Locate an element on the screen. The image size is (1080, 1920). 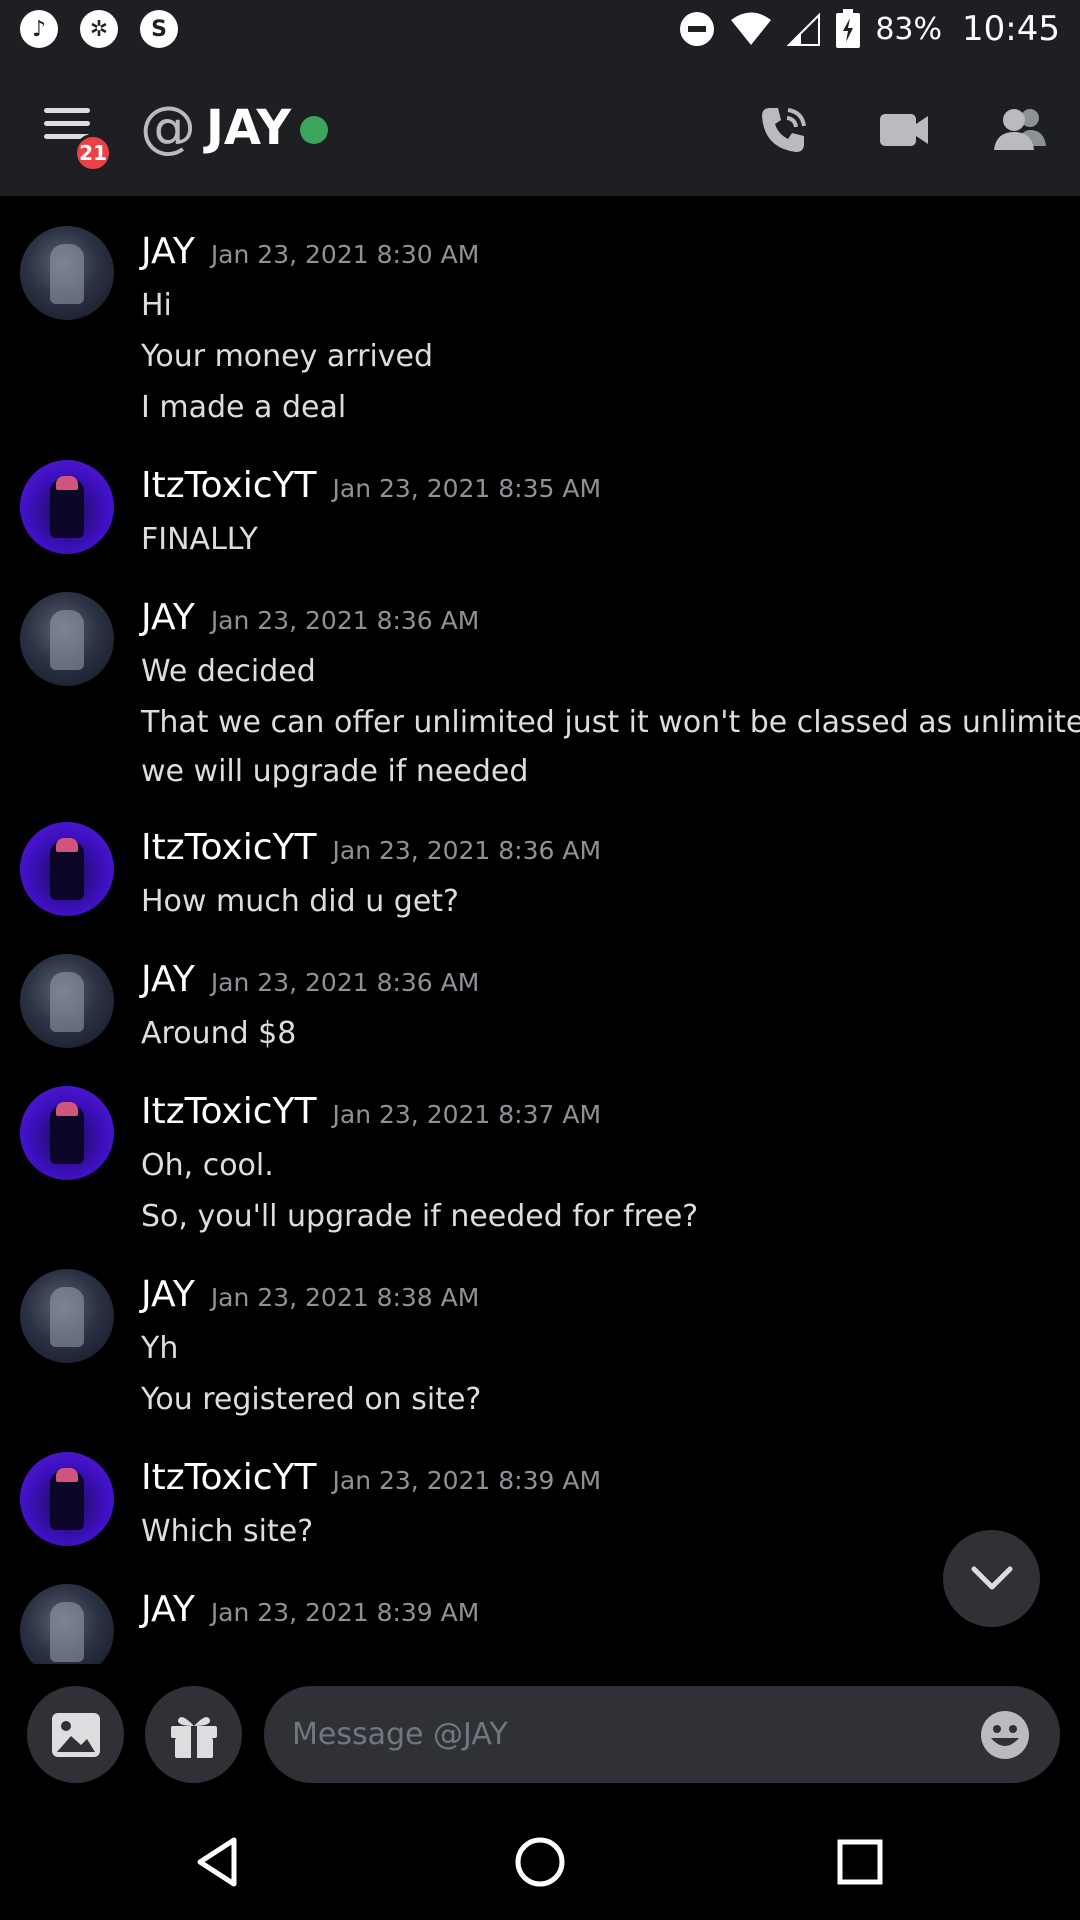
message-author: ItzToxicYT Jan 23, 2021 8:35 AM is located at coordinates (371, 487).